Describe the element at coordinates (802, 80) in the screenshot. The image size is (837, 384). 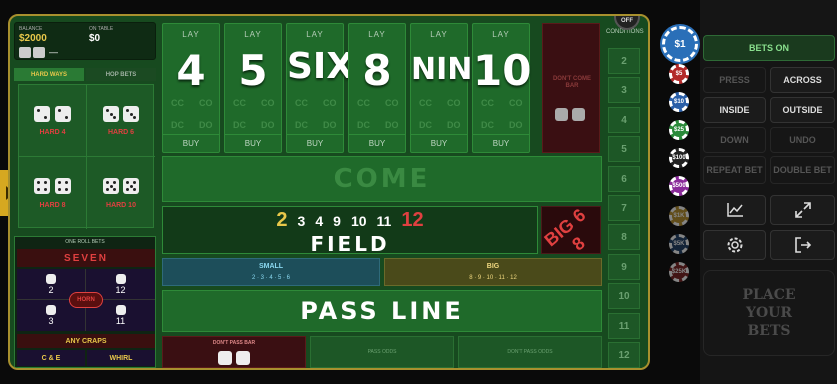
I see `across-button: ACROSS` at that location.